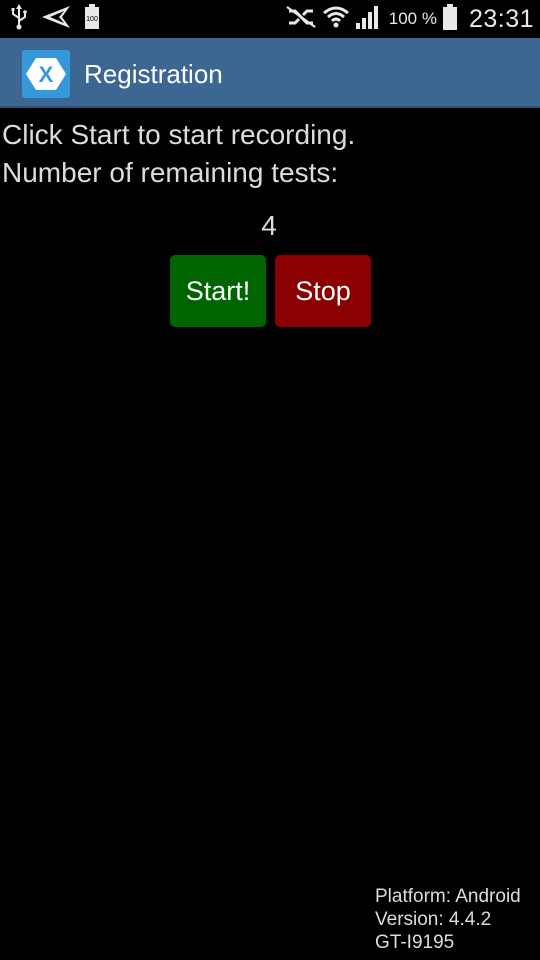 This screenshot has height=960, width=540. Describe the element at coordinates (335, 19) in the screenshot. I see `wifi-icon` at that location.